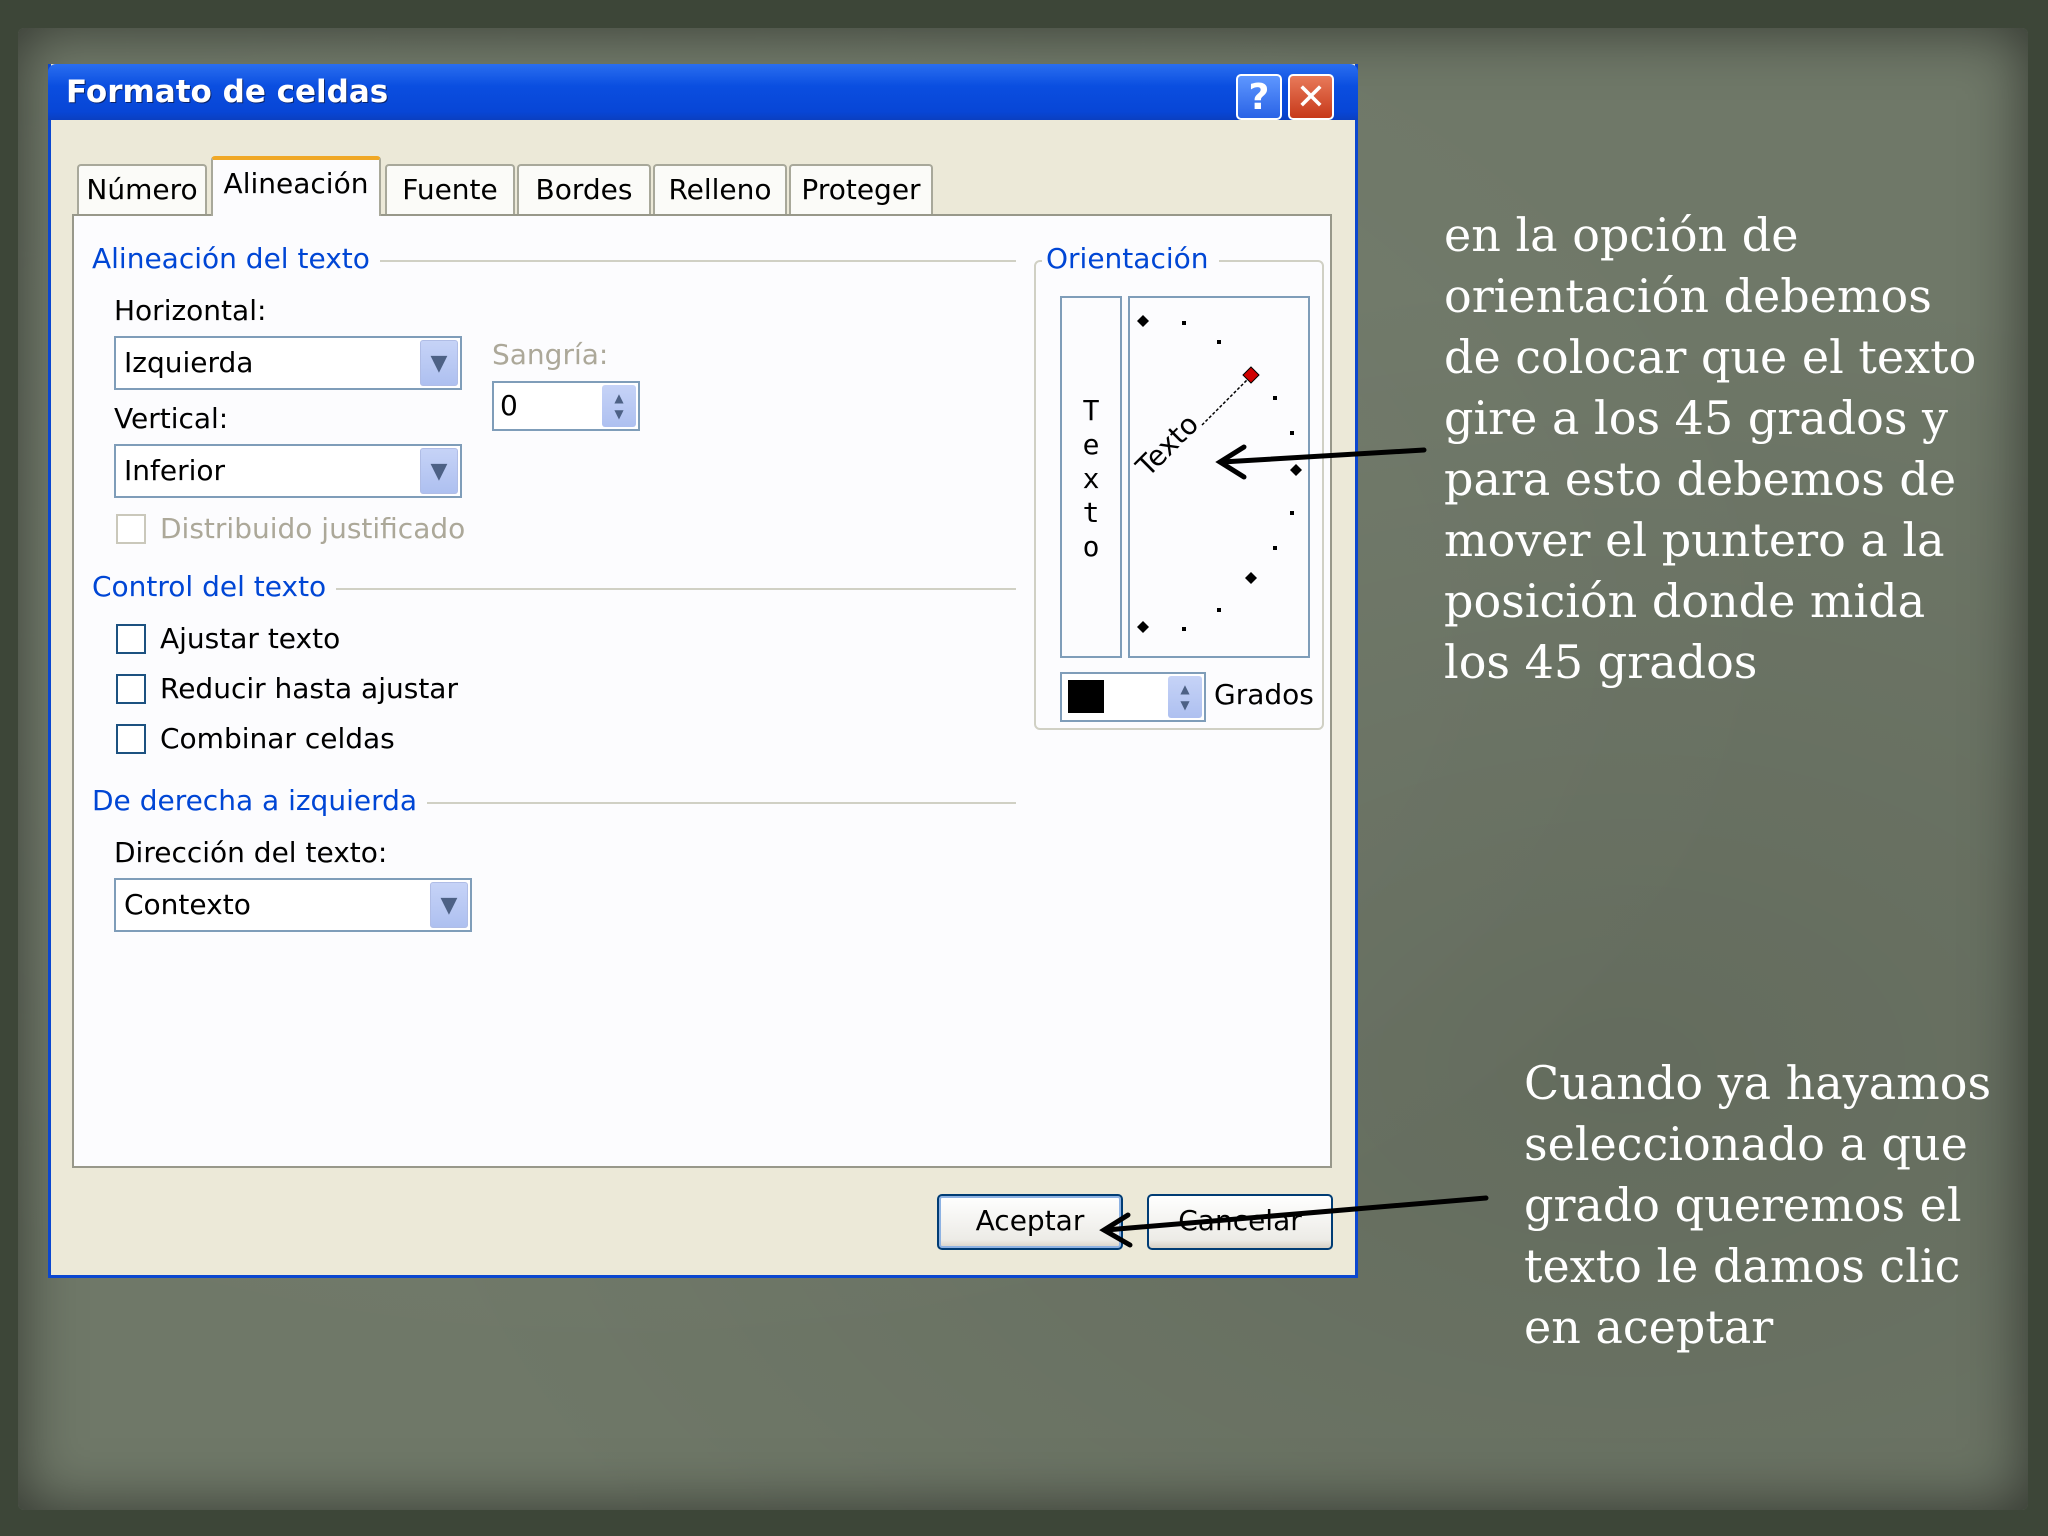 Image resolution: width=2048 pixels, height=1536 pixels. I want to click on tab-numero: Número, so click(142, 189).